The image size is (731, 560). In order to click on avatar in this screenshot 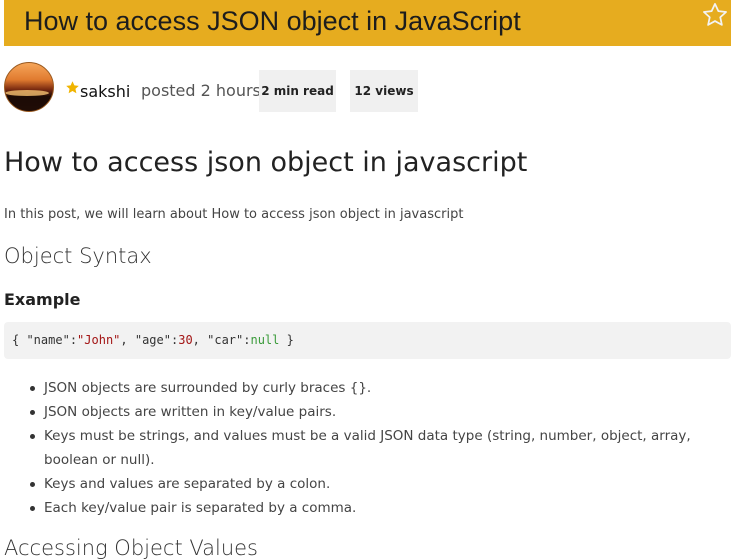, I will do `click(29, 87)`.